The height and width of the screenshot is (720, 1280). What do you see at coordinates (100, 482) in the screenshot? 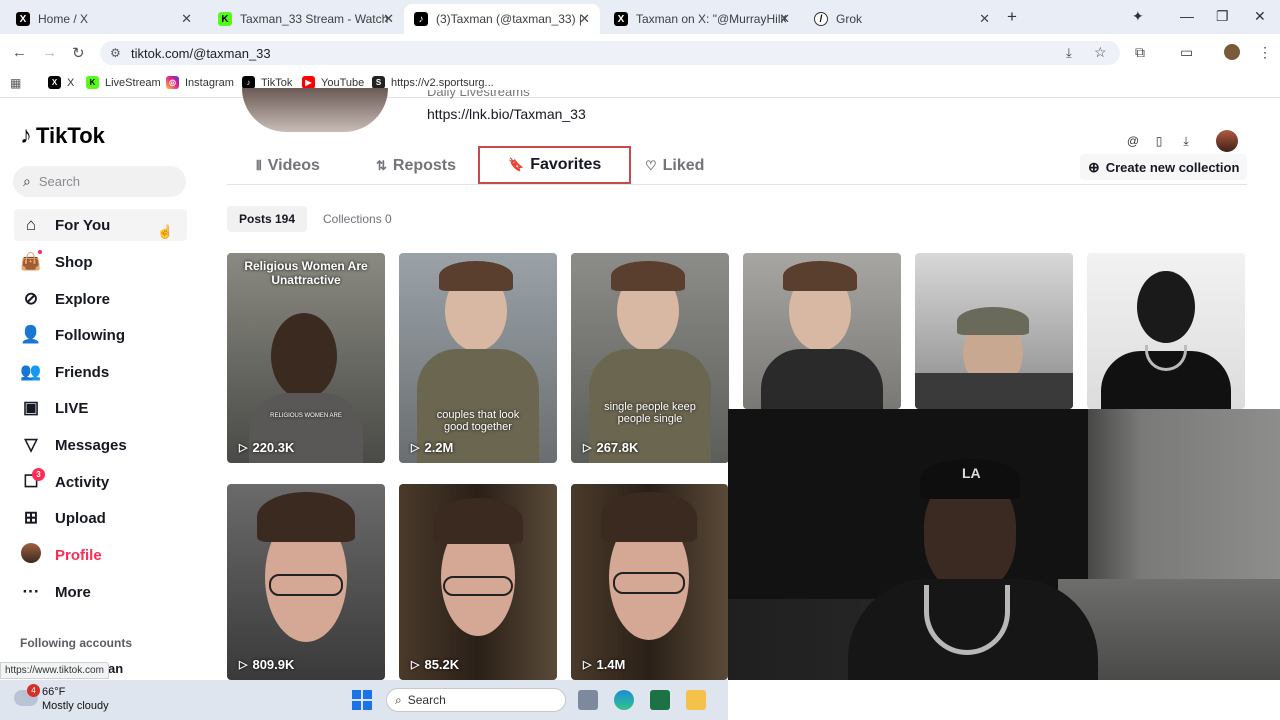
I see `sidebar-item-activity: ☐ 3 Activity` at bounding box center [100, 482].